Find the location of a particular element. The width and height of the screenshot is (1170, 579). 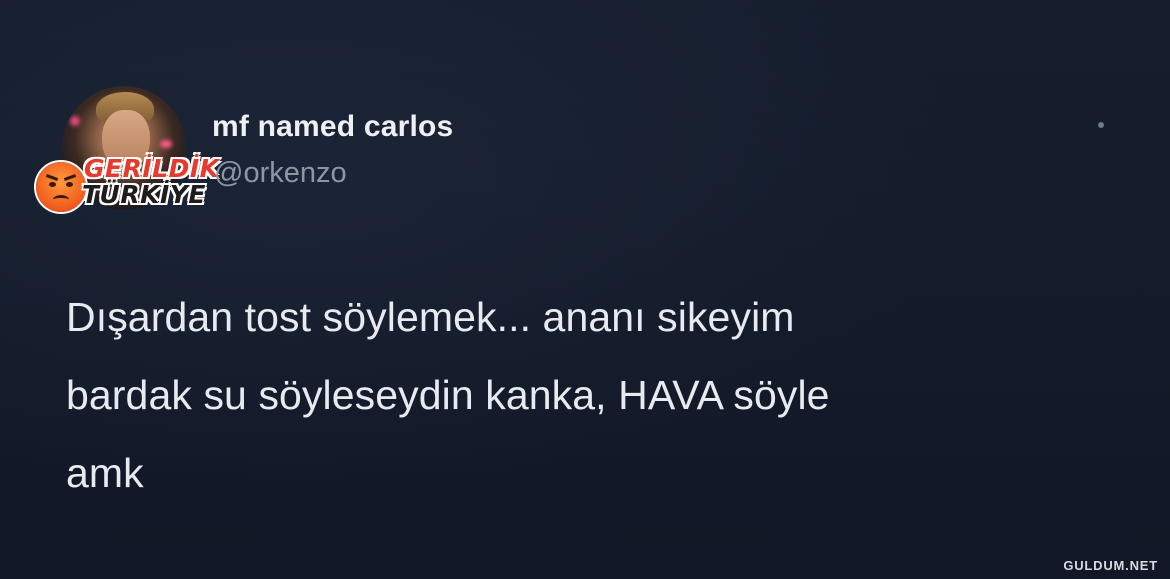

angry-face-brow-left is located at coordinates (52, 177).